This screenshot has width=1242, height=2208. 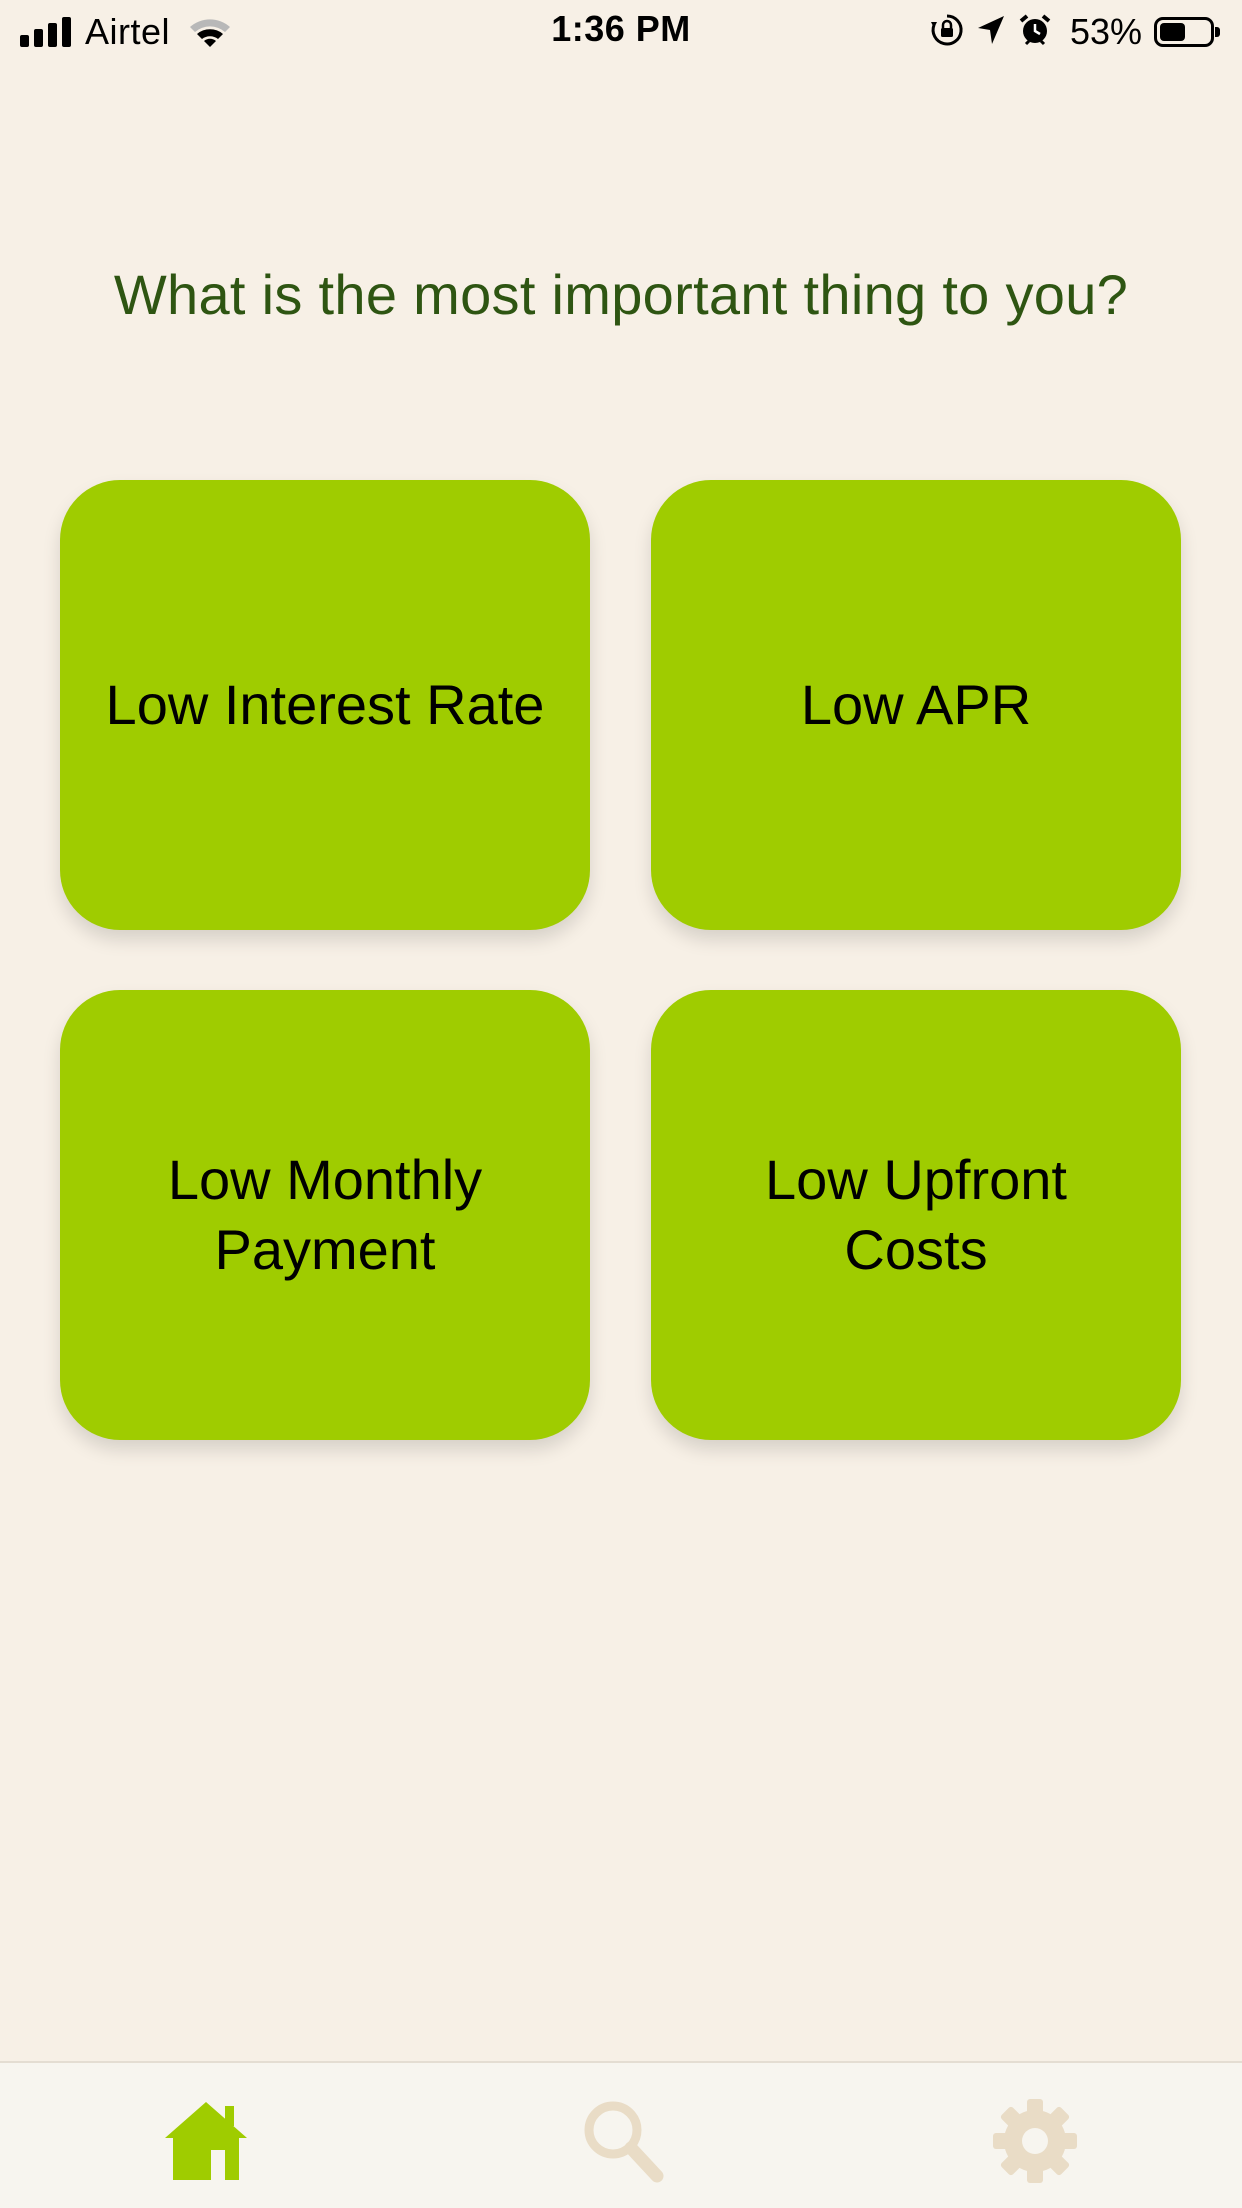 I want to click on option-label: Low Interest Rate, so click(x=325, y=704).